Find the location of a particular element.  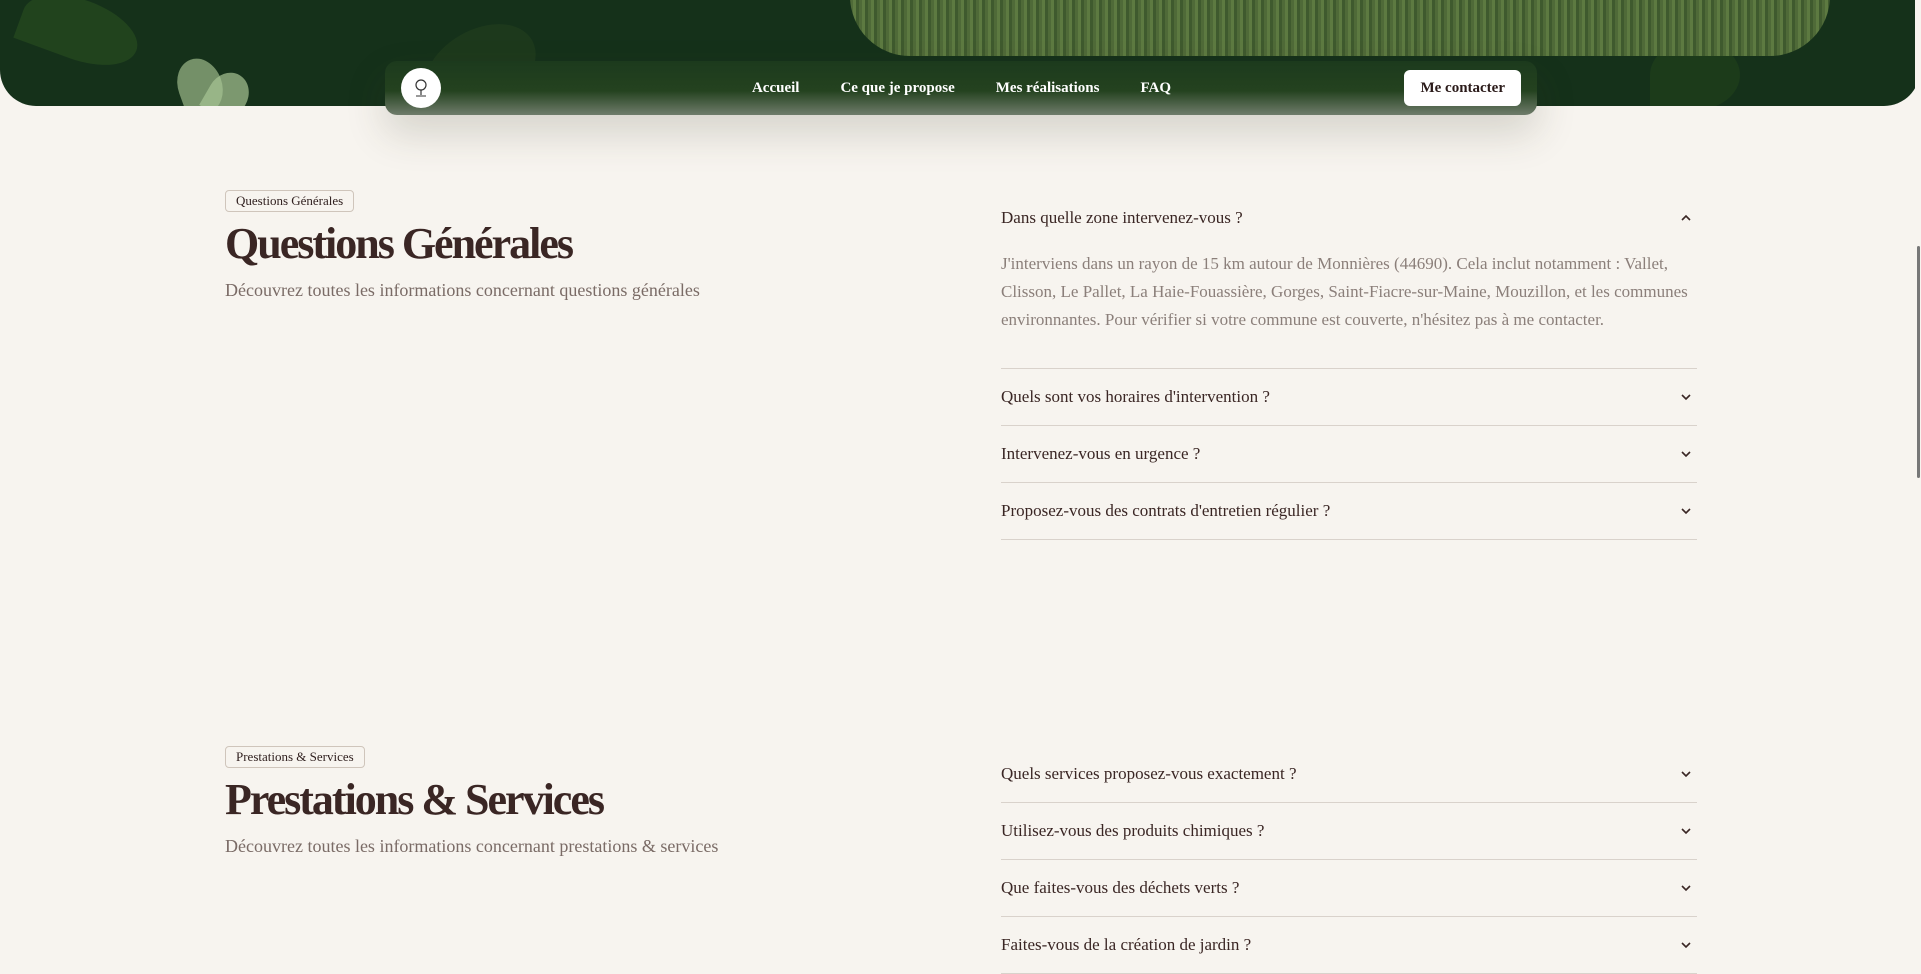

faq-question-toggle: Quels sont vos horaires d'intervention ? is located at coordinates (1349, 397).